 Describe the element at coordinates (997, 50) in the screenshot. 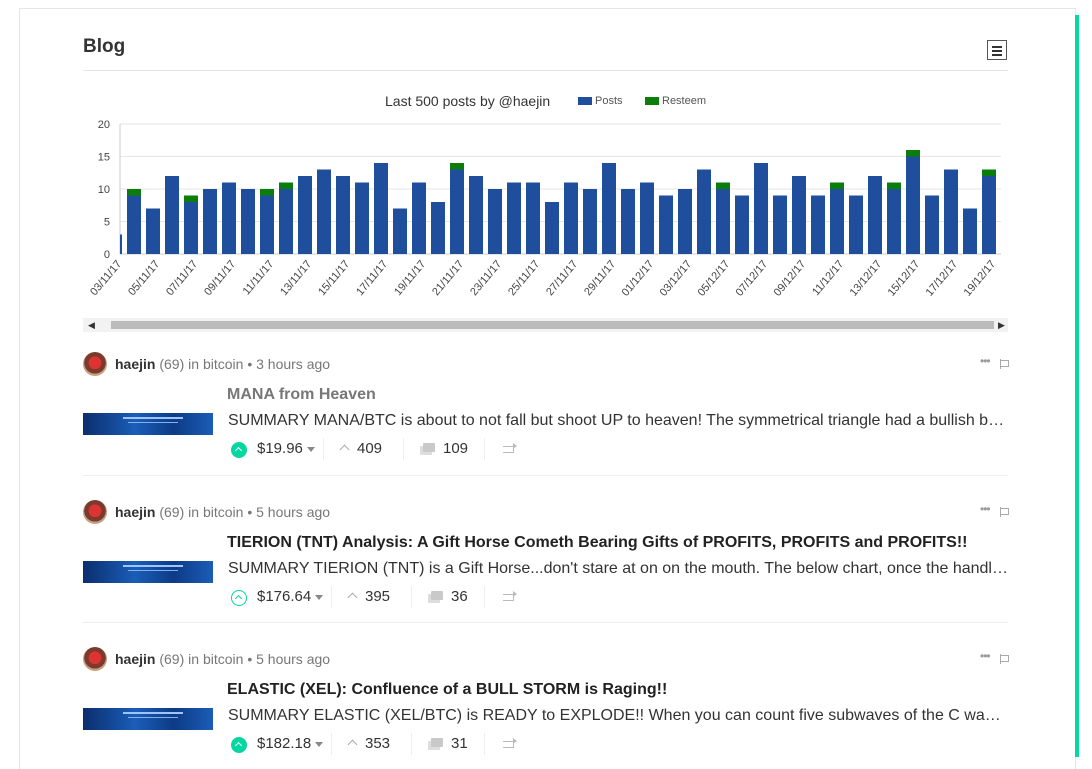

I see `view-toggle-icon` at that location.